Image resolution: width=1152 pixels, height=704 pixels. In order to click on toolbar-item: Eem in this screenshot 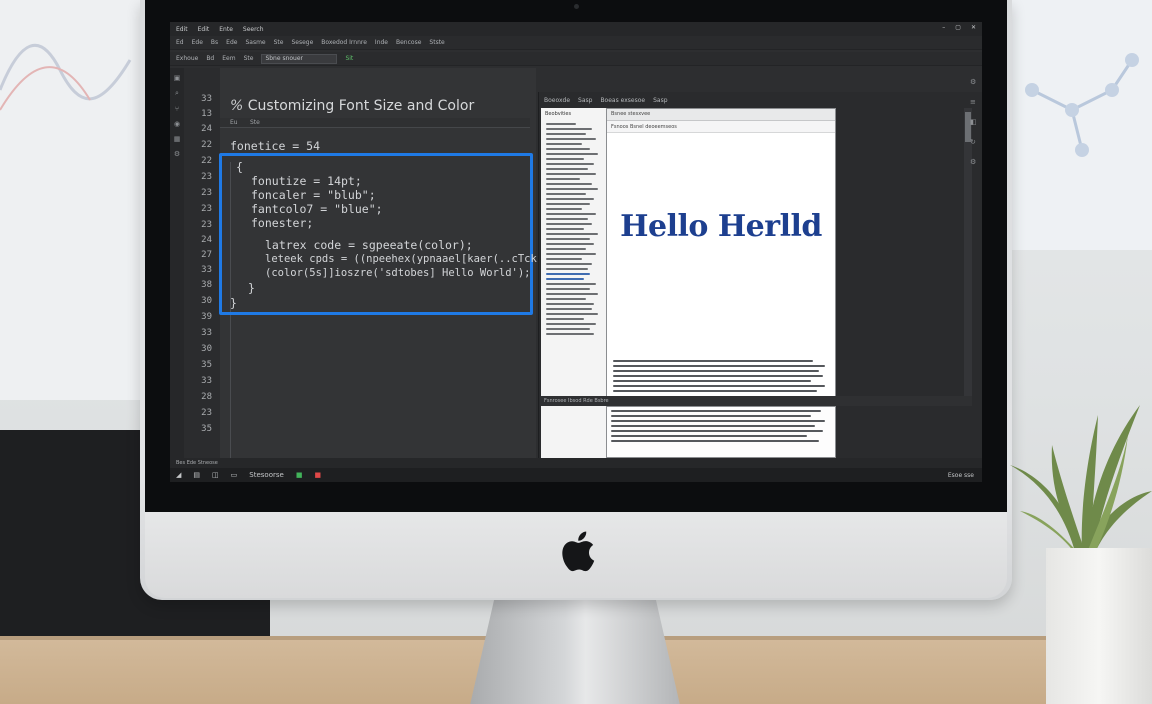, I will do `click(228, 58)`.